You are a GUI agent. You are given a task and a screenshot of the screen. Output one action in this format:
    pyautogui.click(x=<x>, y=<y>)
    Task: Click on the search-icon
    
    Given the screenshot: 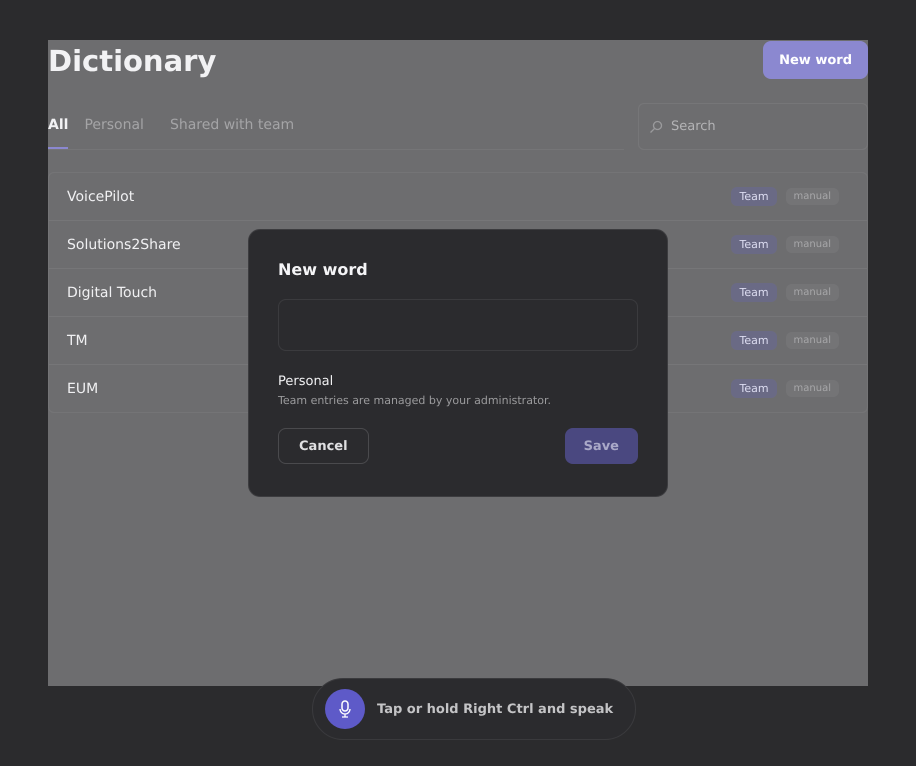 What is the action you would take?
    pyautogui.click(x=656, y=127)
    